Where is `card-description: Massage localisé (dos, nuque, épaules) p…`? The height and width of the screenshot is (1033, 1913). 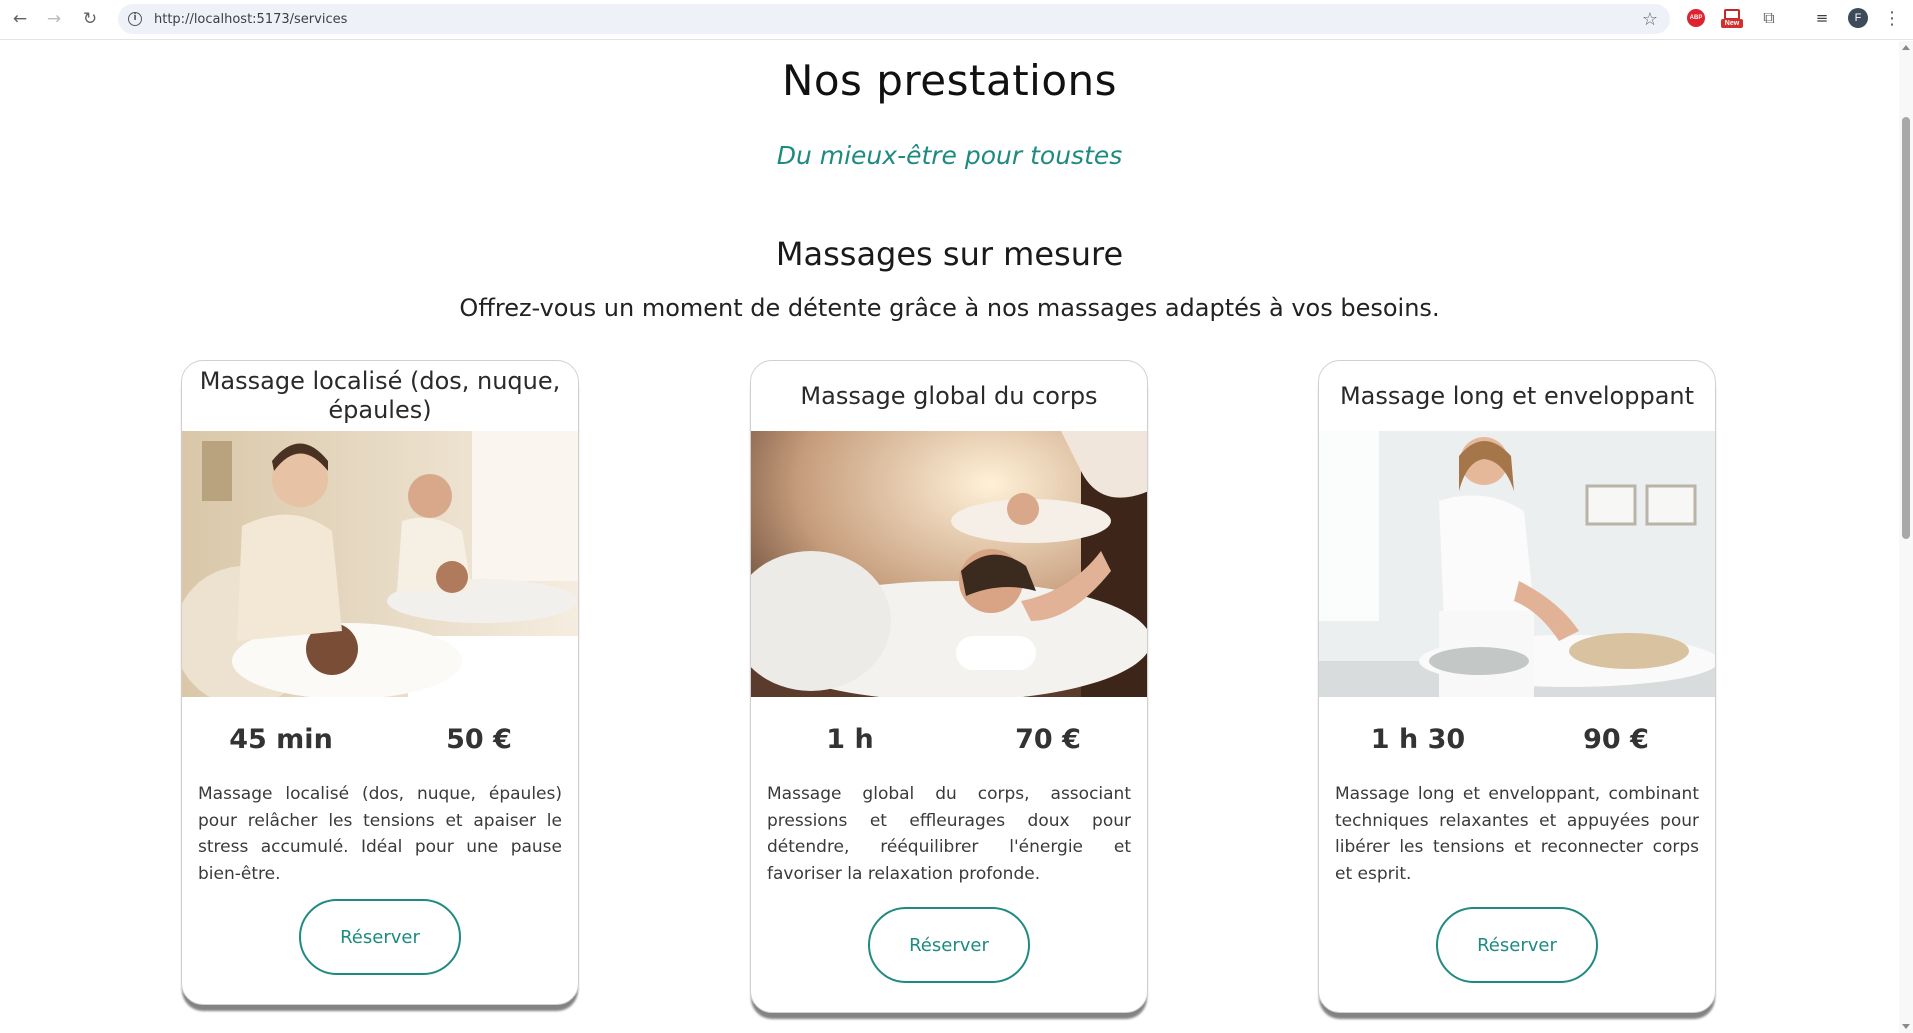 card-description: Massage localisé (dos, nuque, épaules) p… is located at coordinates (380, 834).